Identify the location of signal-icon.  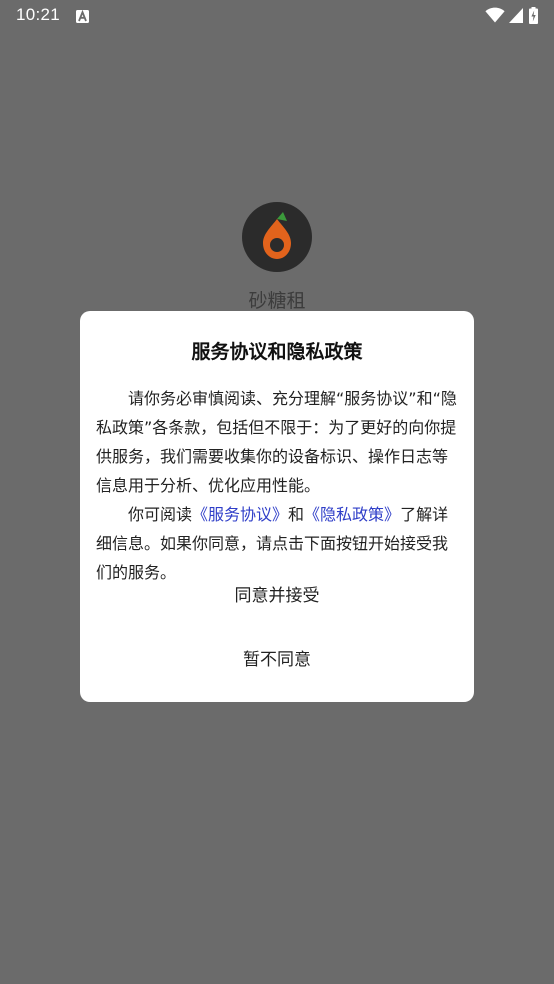
(516, 15).